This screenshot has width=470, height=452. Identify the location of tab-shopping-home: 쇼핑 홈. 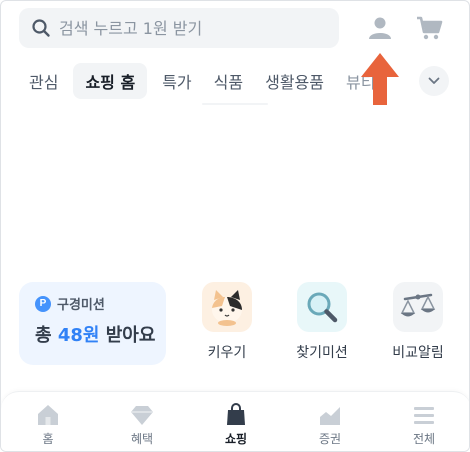
(110, 81).